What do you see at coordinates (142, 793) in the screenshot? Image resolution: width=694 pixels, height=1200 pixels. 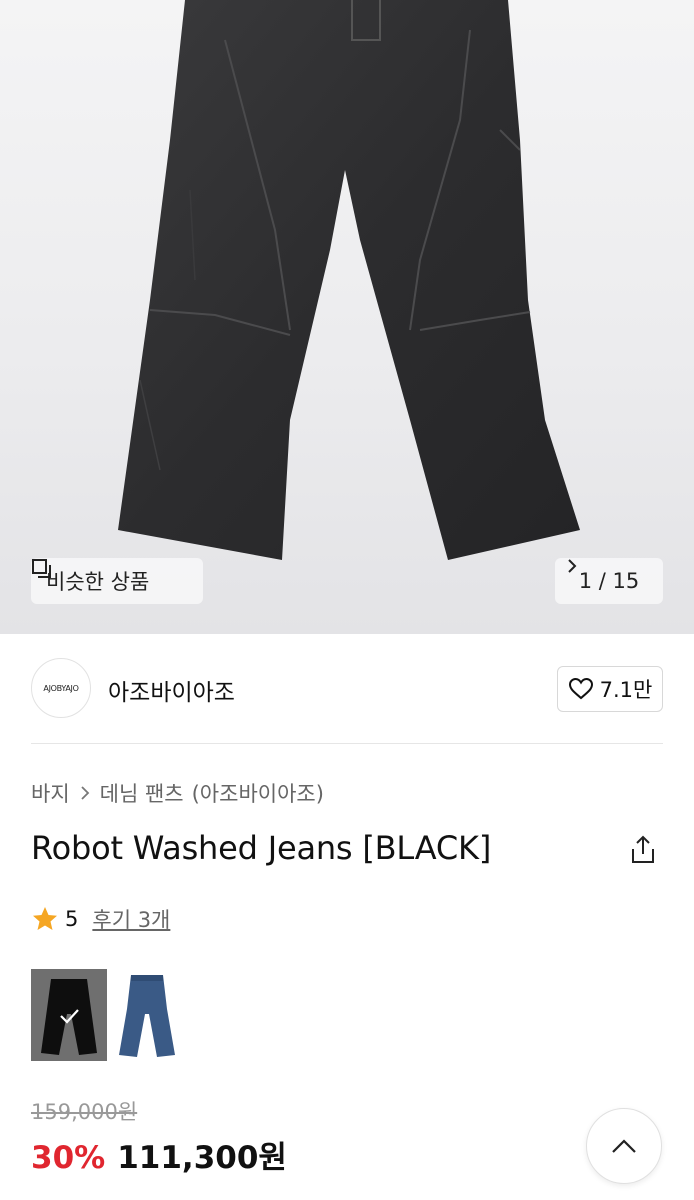 I see `breadcrumb-subcategory: 데님 팬츠` at bounding box center [142, 793].